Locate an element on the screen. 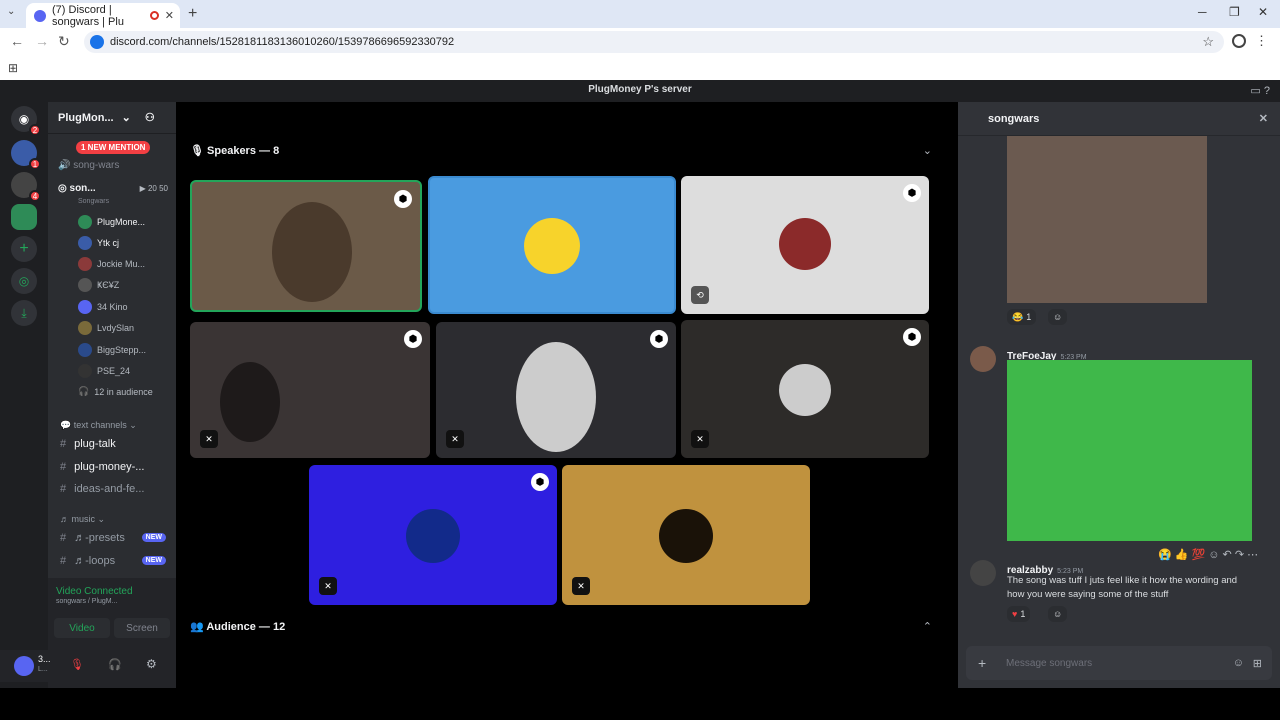 This screenshot has height=720, width=1280. expand-icon: ⌃ is located at coordinates (927, 626).